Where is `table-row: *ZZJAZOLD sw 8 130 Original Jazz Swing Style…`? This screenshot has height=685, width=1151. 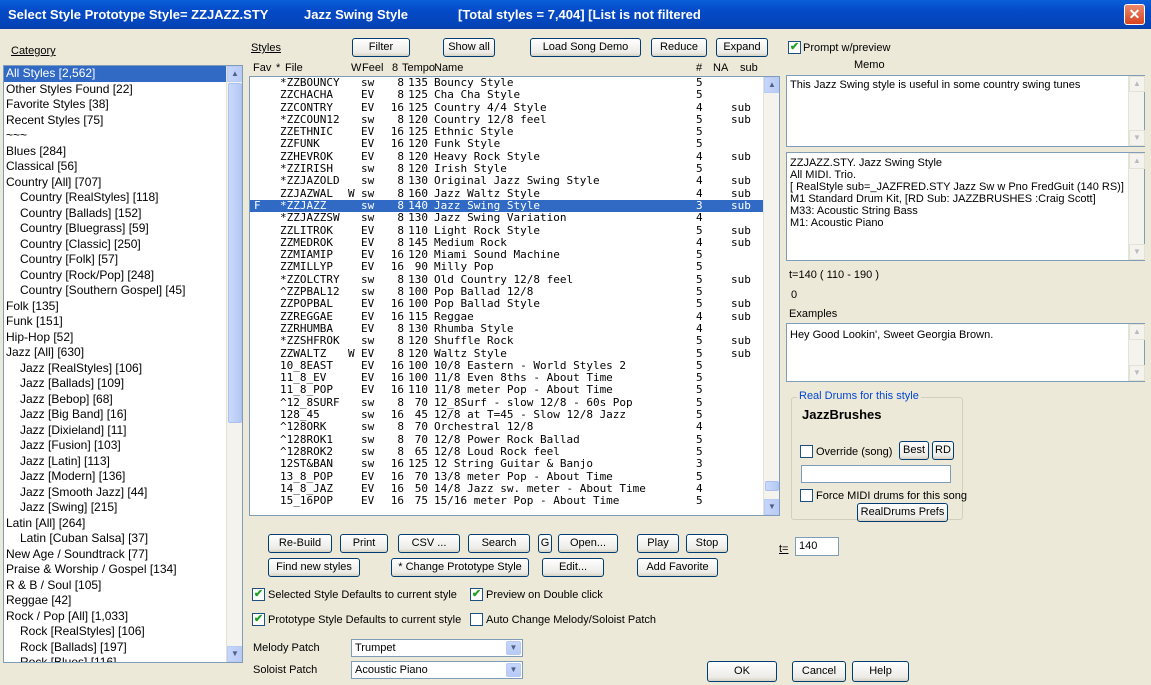 table-row: *ZZJAZOLD sw 8 130 Original Jazz Swing Style… is located at coordinates (514, 181).